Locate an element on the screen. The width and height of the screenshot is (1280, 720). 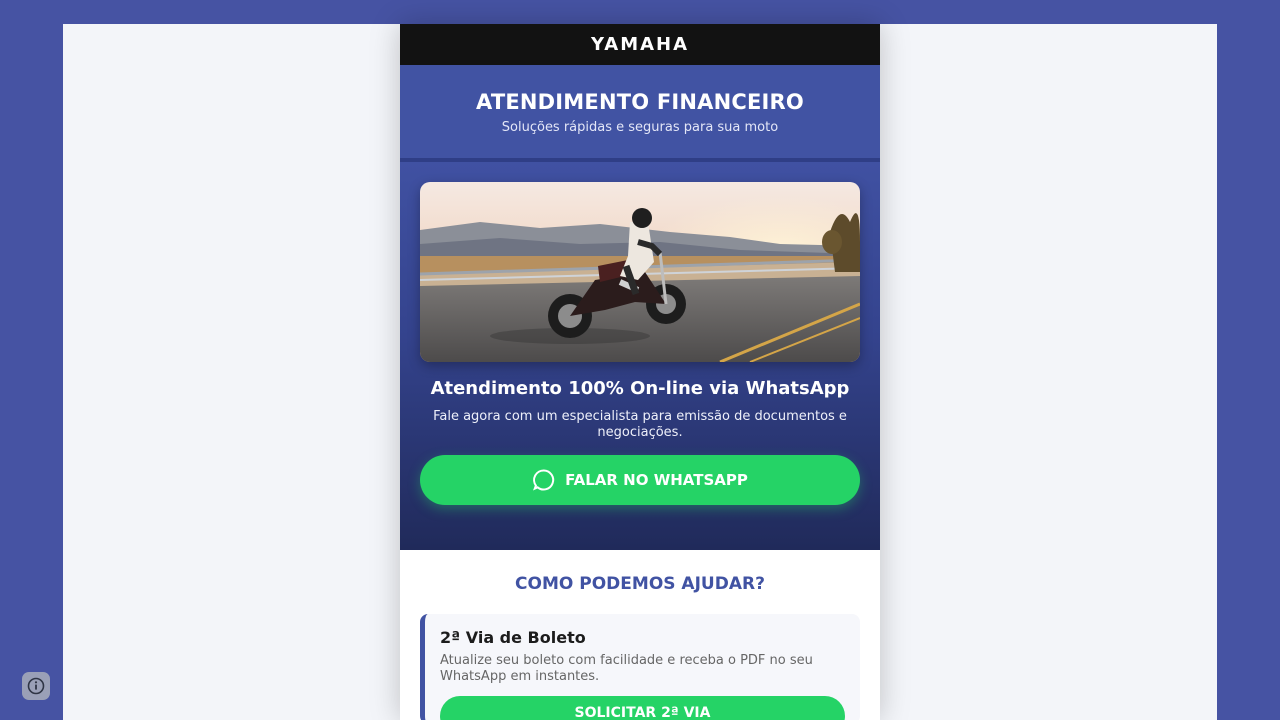
brand-bar: YAMAHA is located at coordinates (640, 44).